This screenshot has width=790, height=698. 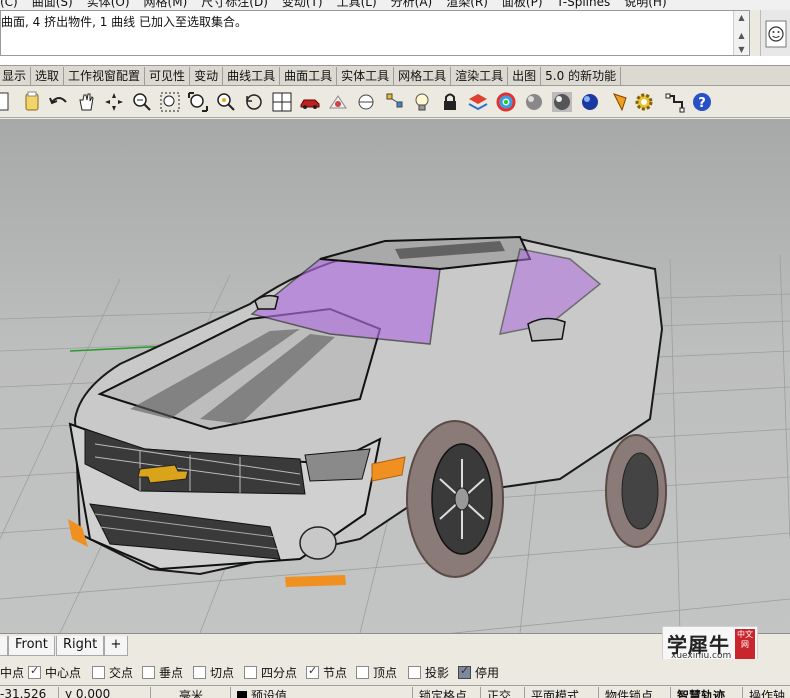 I want to click on menu-item: 面板(P), so click(x=522, y=5).